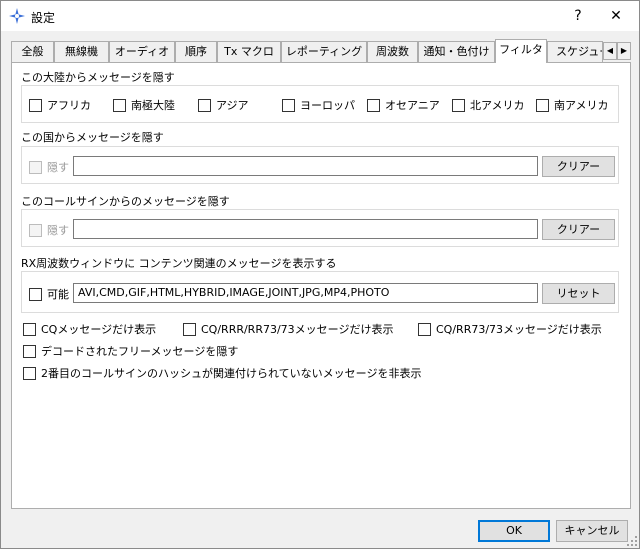  I want to click on tab-audio: オーディオ, so click(142, 51).